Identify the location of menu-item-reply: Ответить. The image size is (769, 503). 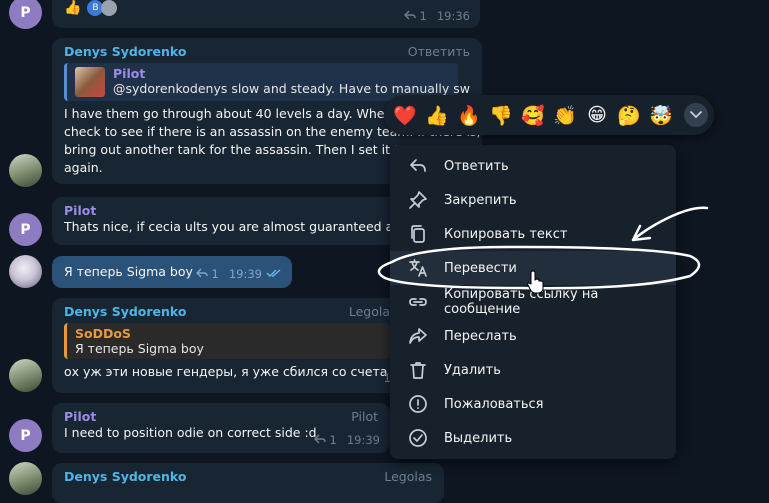
(533, 166).